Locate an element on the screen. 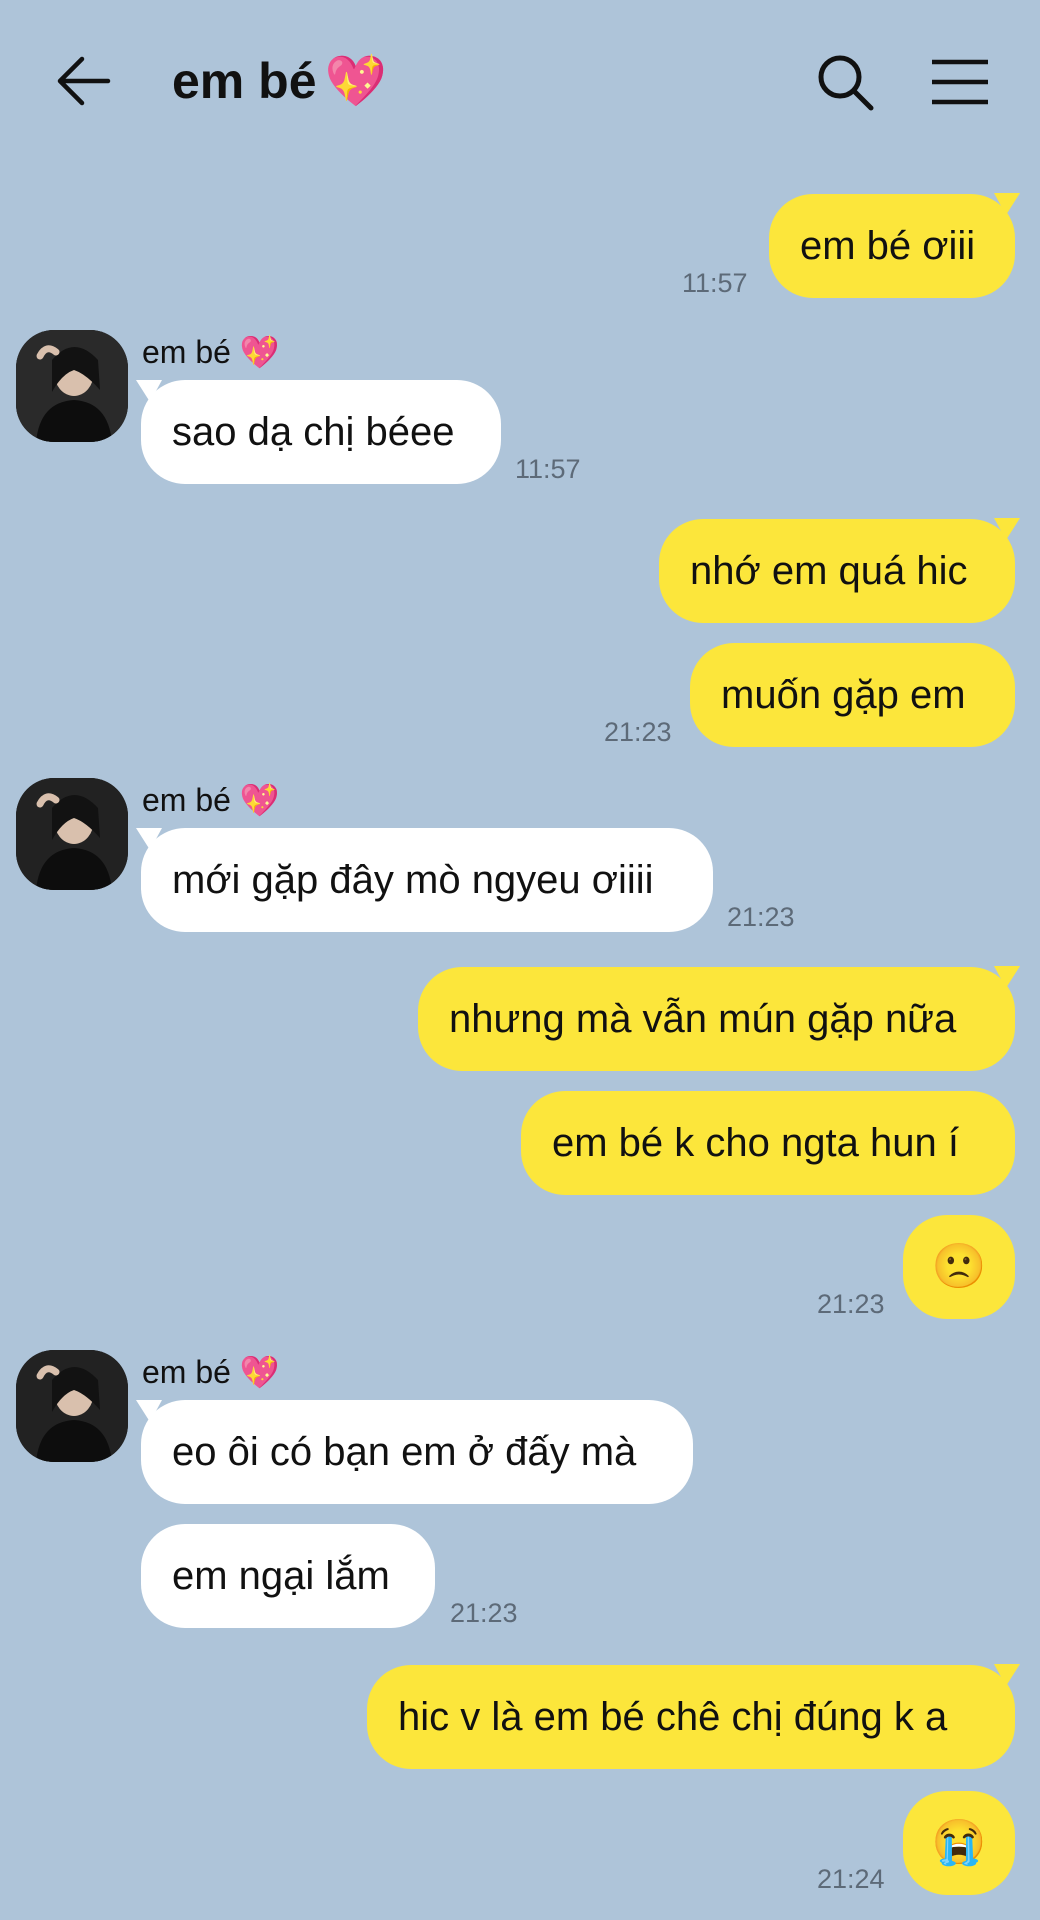  outgoing-emoji-message: 🙁 is located at coordinates (959, 1267).